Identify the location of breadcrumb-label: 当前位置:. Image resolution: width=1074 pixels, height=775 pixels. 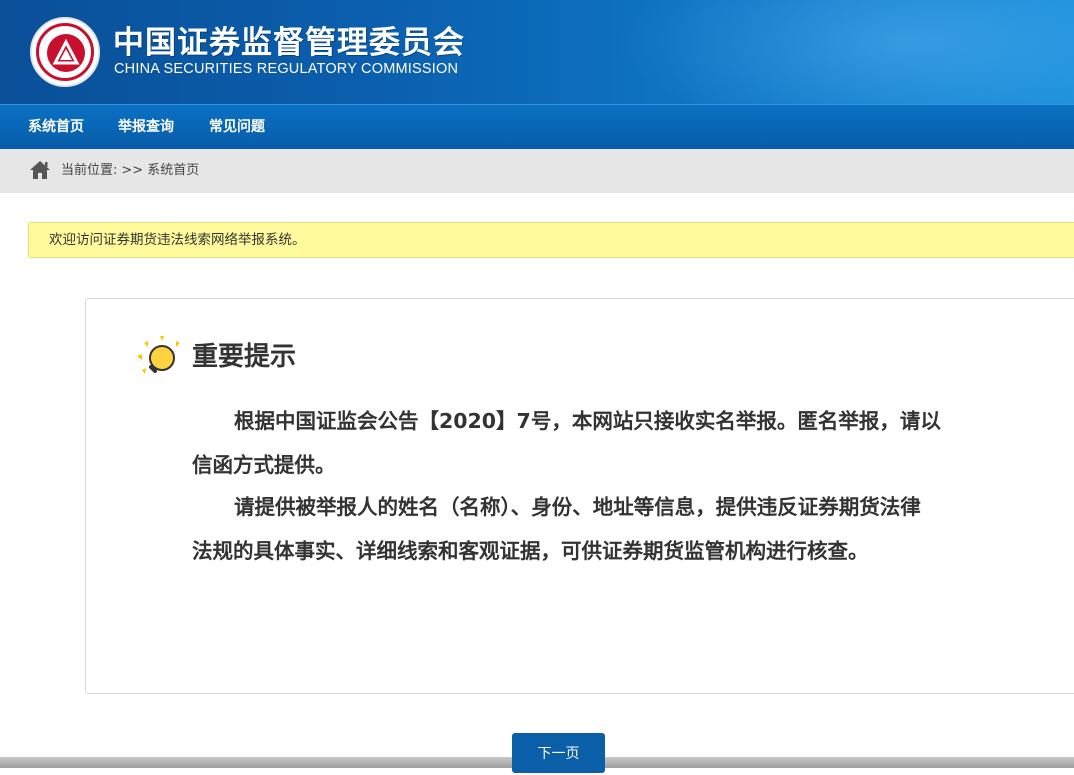
(89, 170).